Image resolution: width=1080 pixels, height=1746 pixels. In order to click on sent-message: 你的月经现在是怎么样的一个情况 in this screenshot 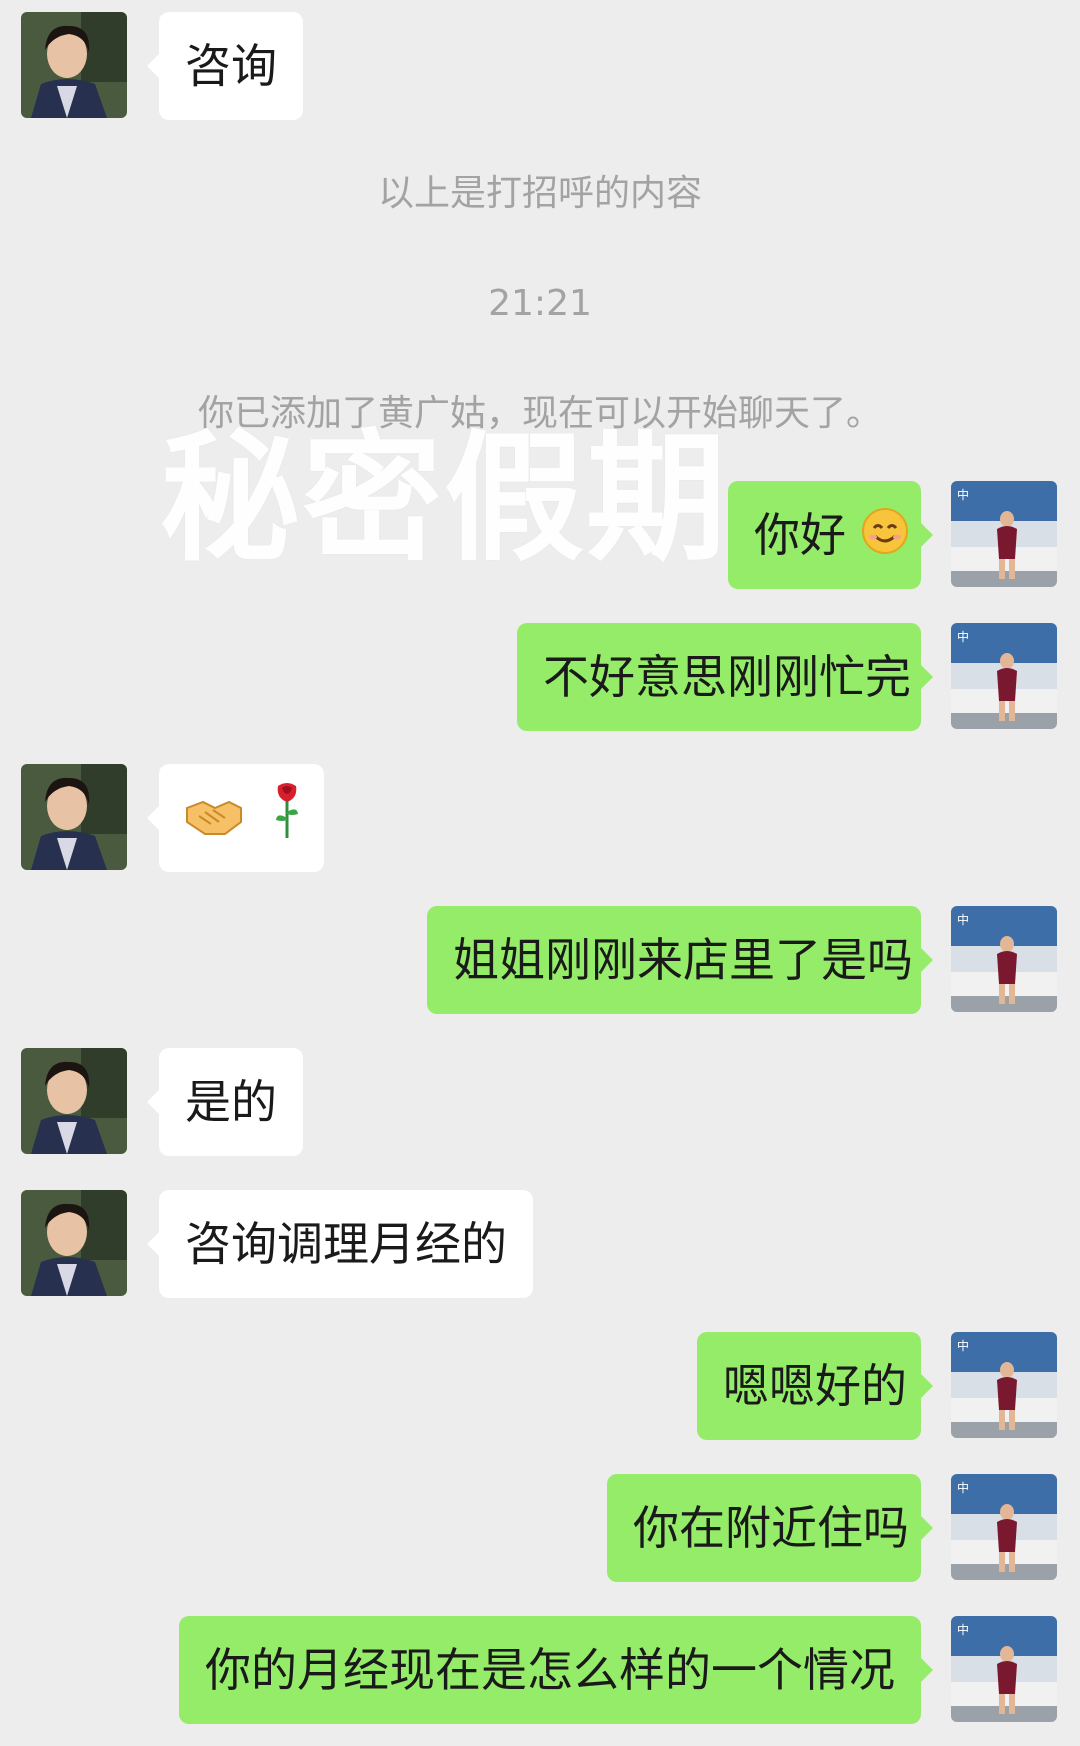, I will do `click(556, 1670)`.